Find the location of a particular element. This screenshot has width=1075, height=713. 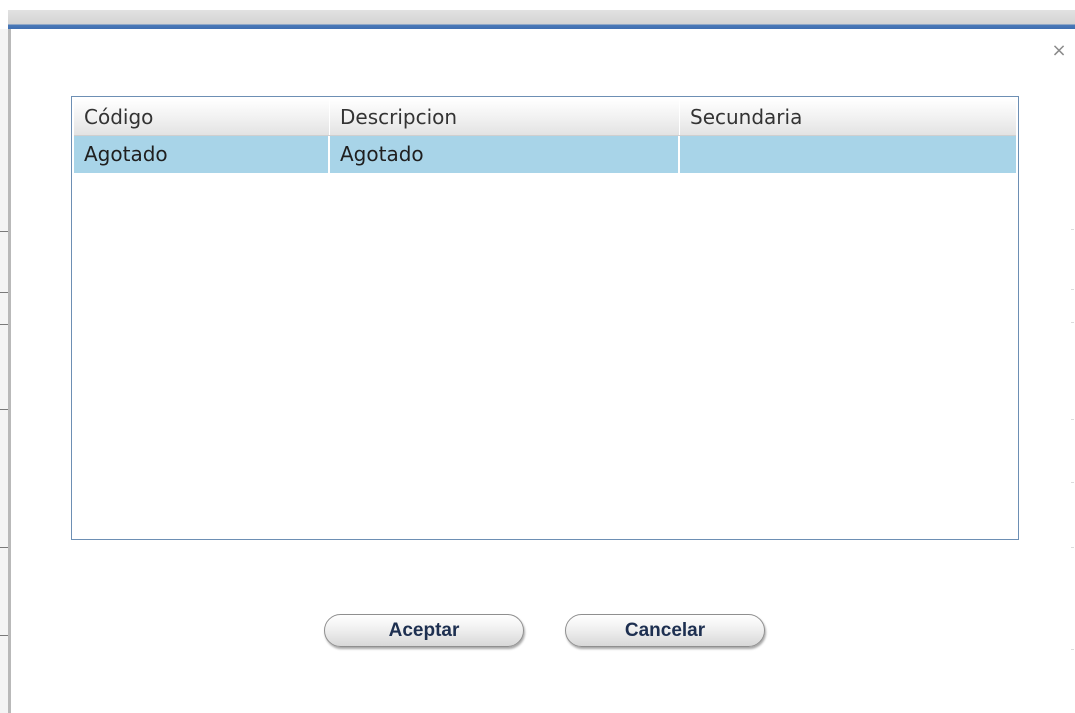

column-header-descripcion: Descripcion is located at coordinates (505, 117).